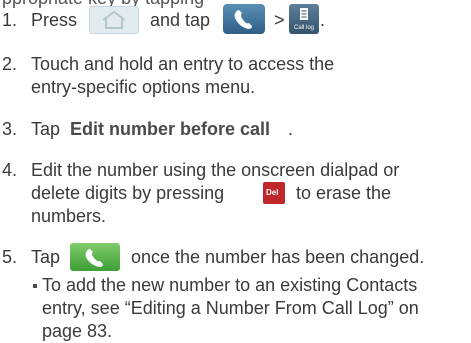 This screenshot has height=343, width=471. What do you see at coordinates (304, 19) in the screenshot?
I see `call-log-icon: Call log` at bounding box center [304, 19].